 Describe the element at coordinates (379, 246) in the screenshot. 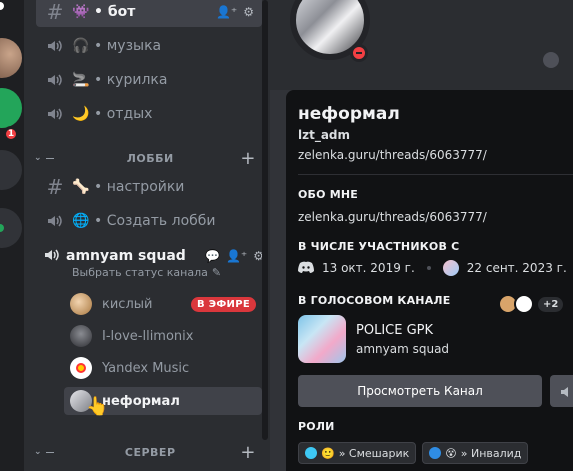

I see `member-since-title: В ЧИСЛЕ УЧАСТНИКОВ С` at that location.